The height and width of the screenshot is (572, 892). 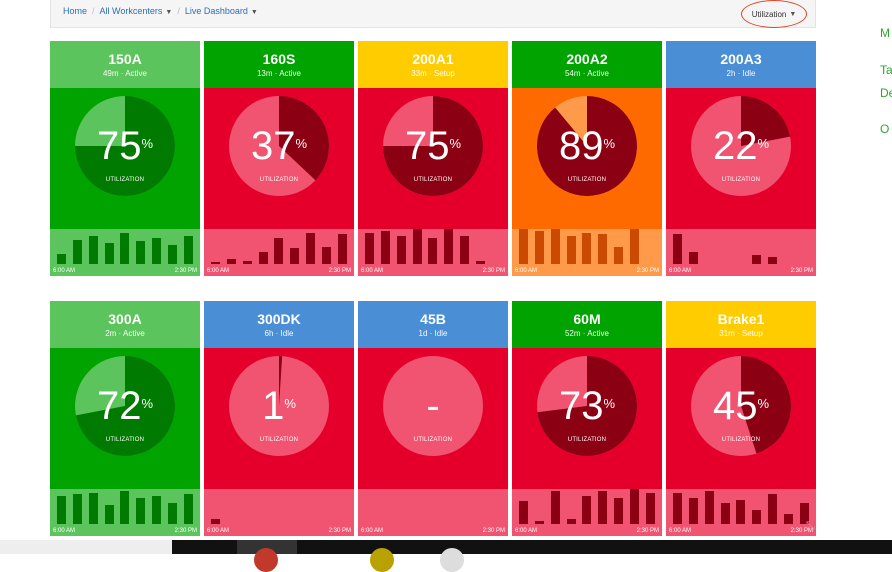 What do you see at coordinates (741, 73) in the screenshot?
I see `workcenter-status: 2h · Idle` at bounding box center [741, 73].